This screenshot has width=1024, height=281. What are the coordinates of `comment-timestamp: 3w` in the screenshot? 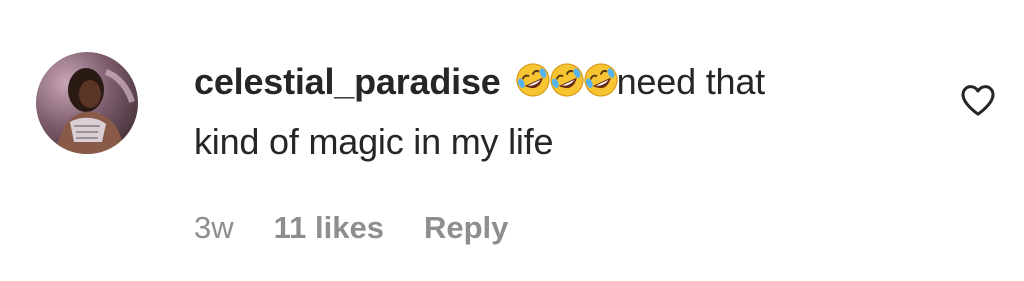 It's located at (214, 228).